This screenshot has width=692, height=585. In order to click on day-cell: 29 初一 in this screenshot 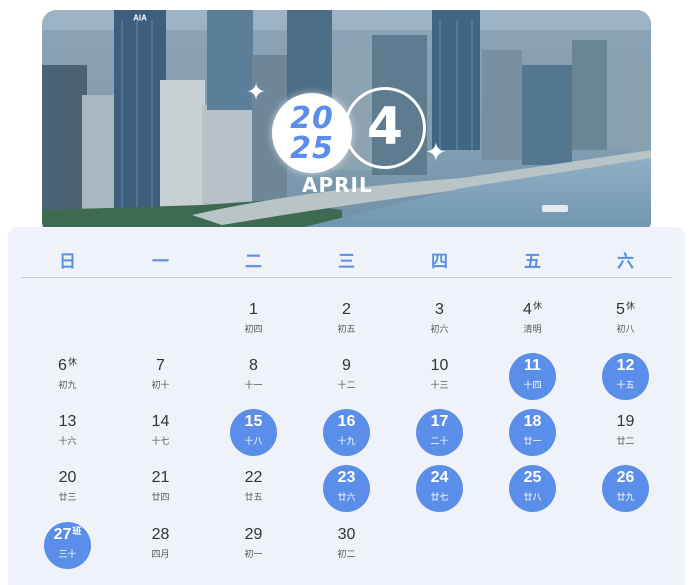, I will do `click(253, 550)`.